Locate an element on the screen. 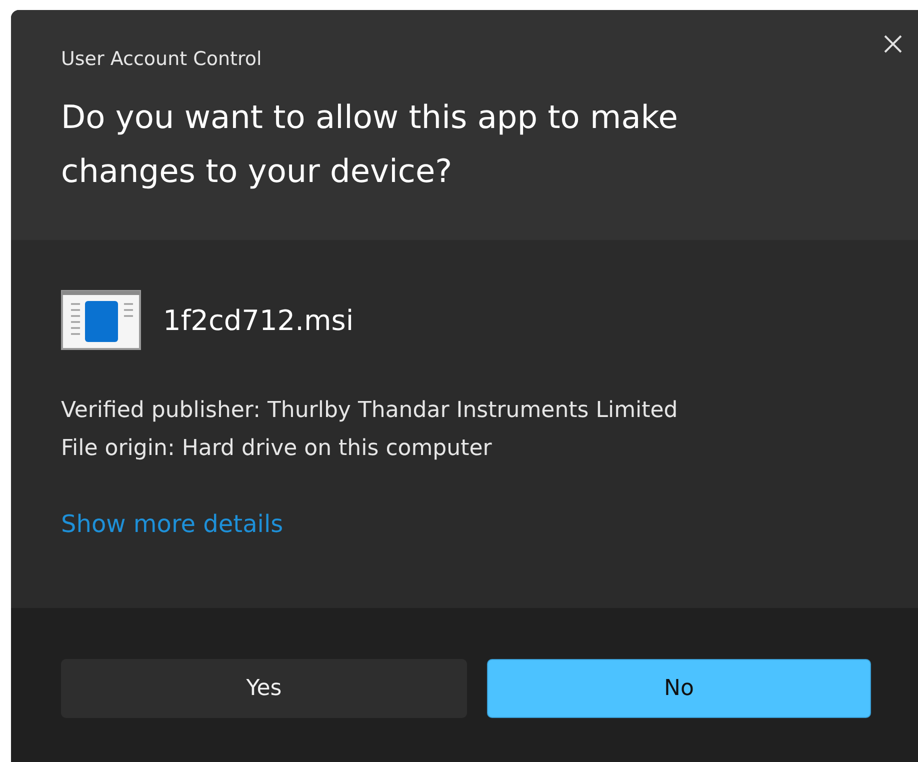  close-icon is located at coordinates (893, 44).